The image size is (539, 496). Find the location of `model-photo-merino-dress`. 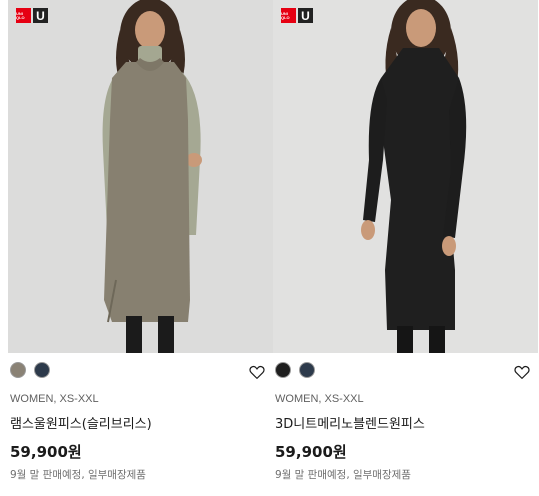

model-photo-merino-dress is located at coordinates (414, 176).